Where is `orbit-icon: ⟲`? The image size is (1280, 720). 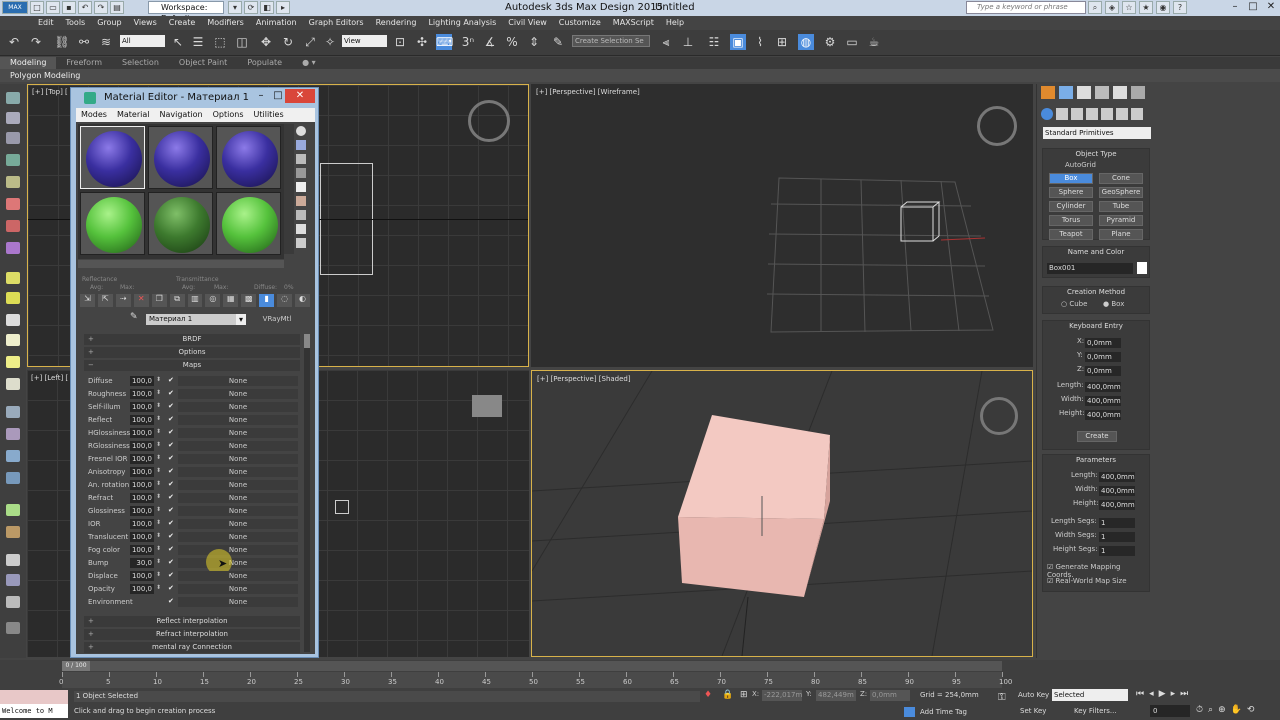
orbit-icon: ⟲ is located at coordinates (1251, 710).